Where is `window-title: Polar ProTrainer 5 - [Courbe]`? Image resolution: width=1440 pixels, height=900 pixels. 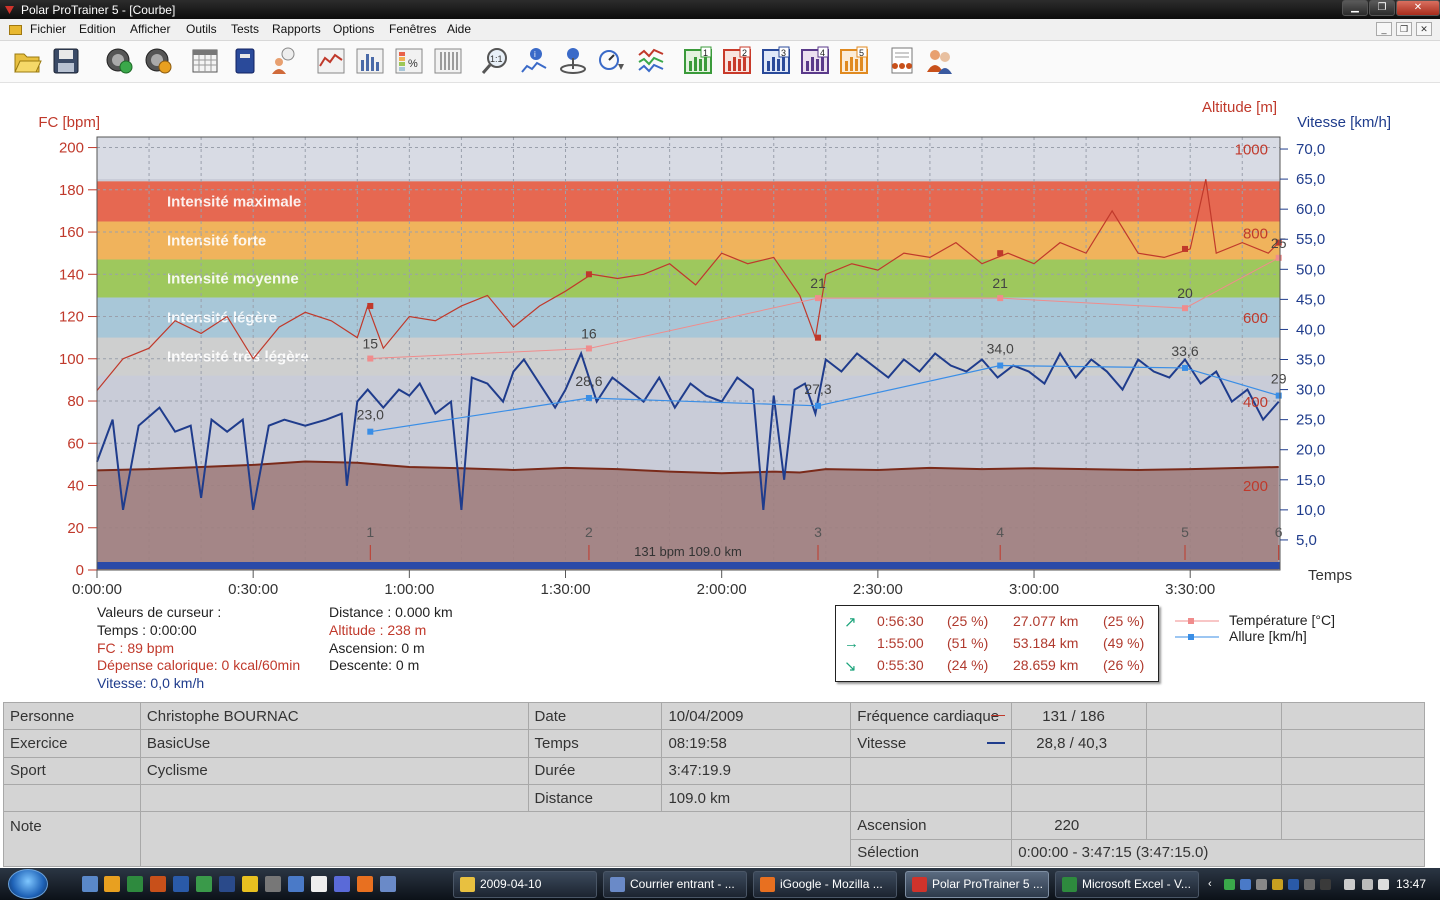
window-title: Polar ProTrainer 5 - [Courbe] is located at coordinates (98, 10).